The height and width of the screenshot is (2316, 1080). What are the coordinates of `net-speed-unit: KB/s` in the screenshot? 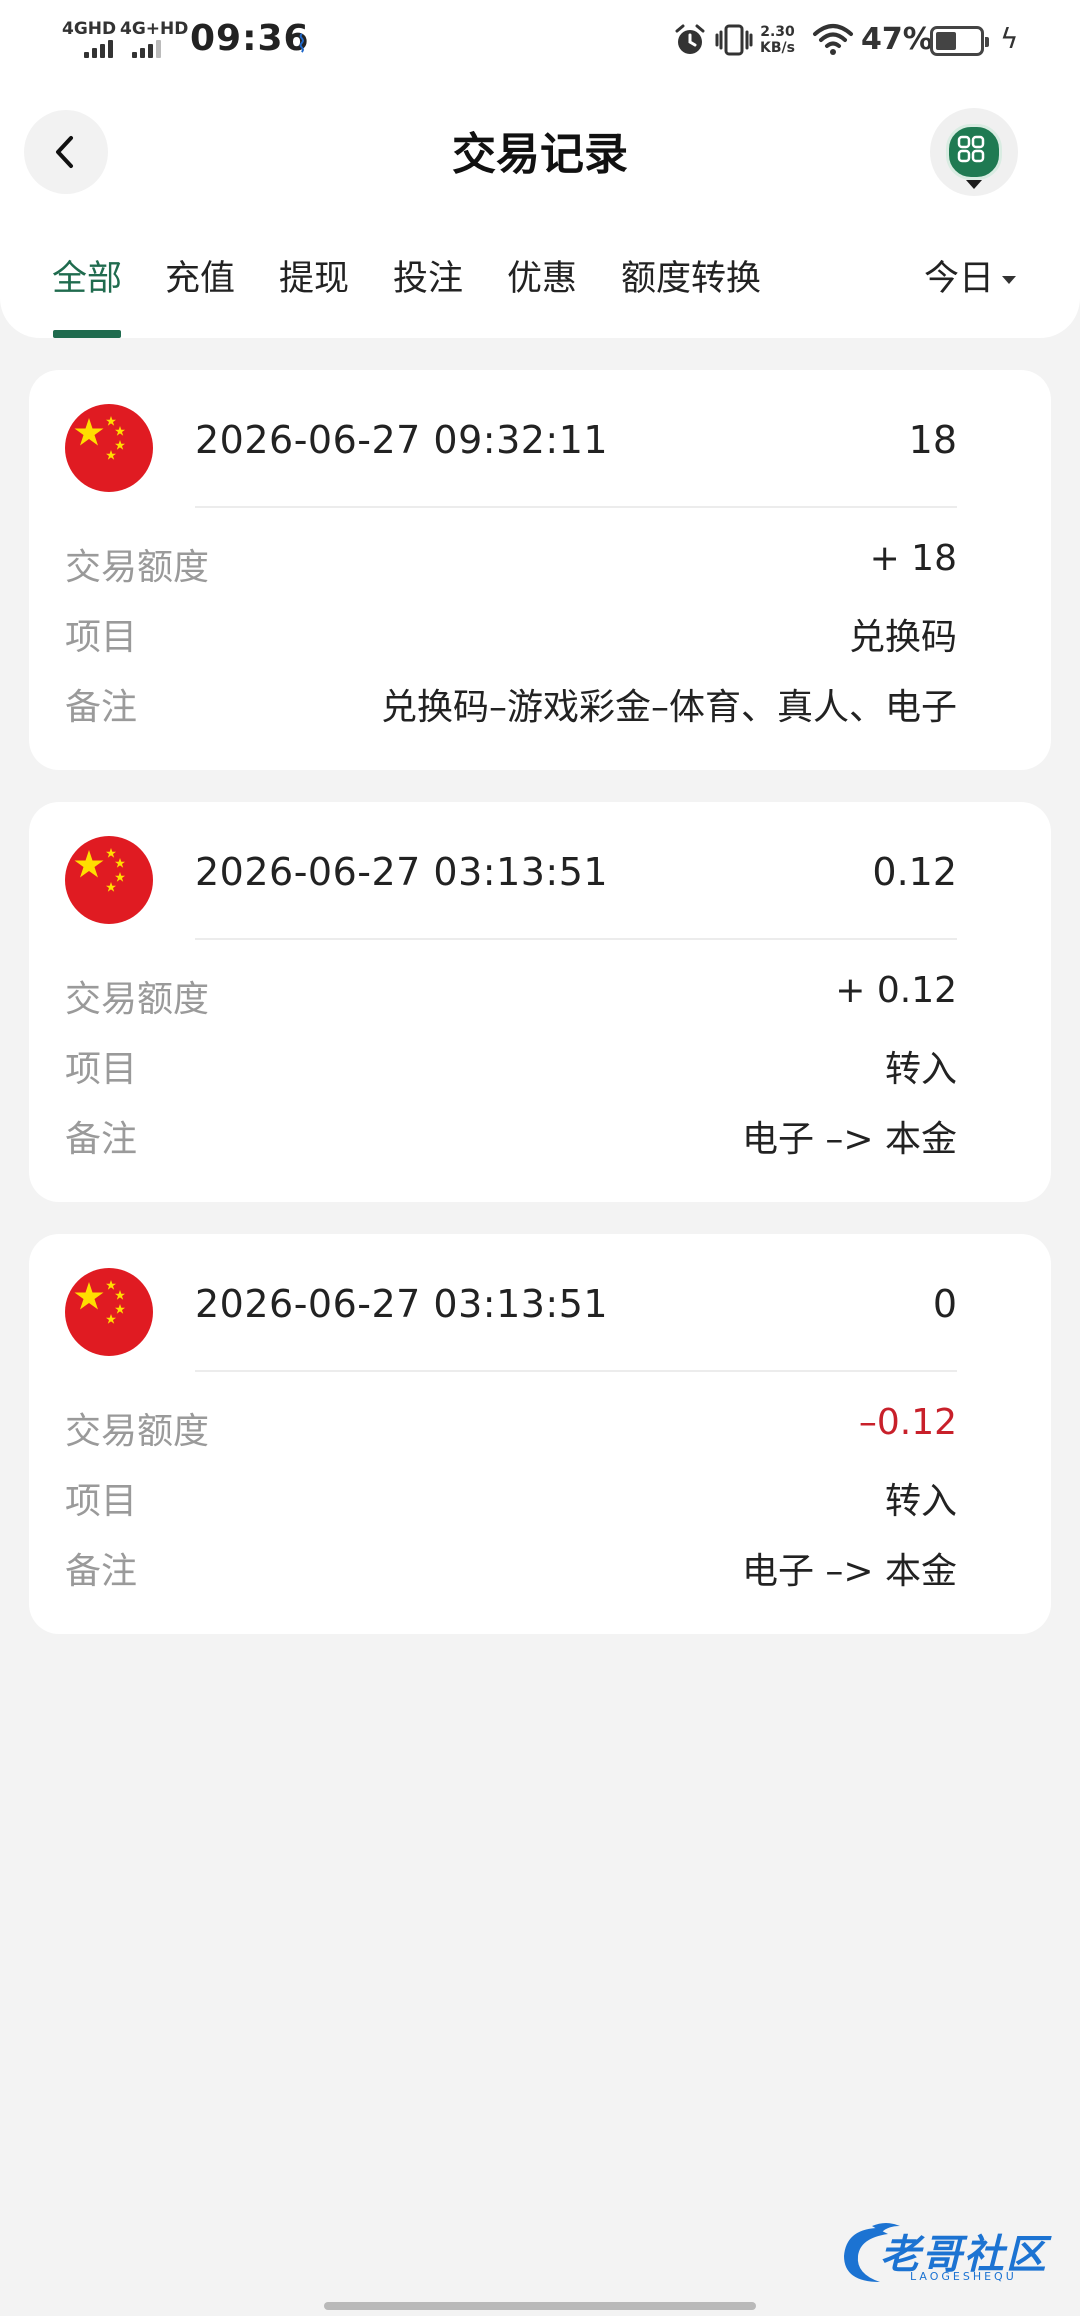 It's located at (777, 48).